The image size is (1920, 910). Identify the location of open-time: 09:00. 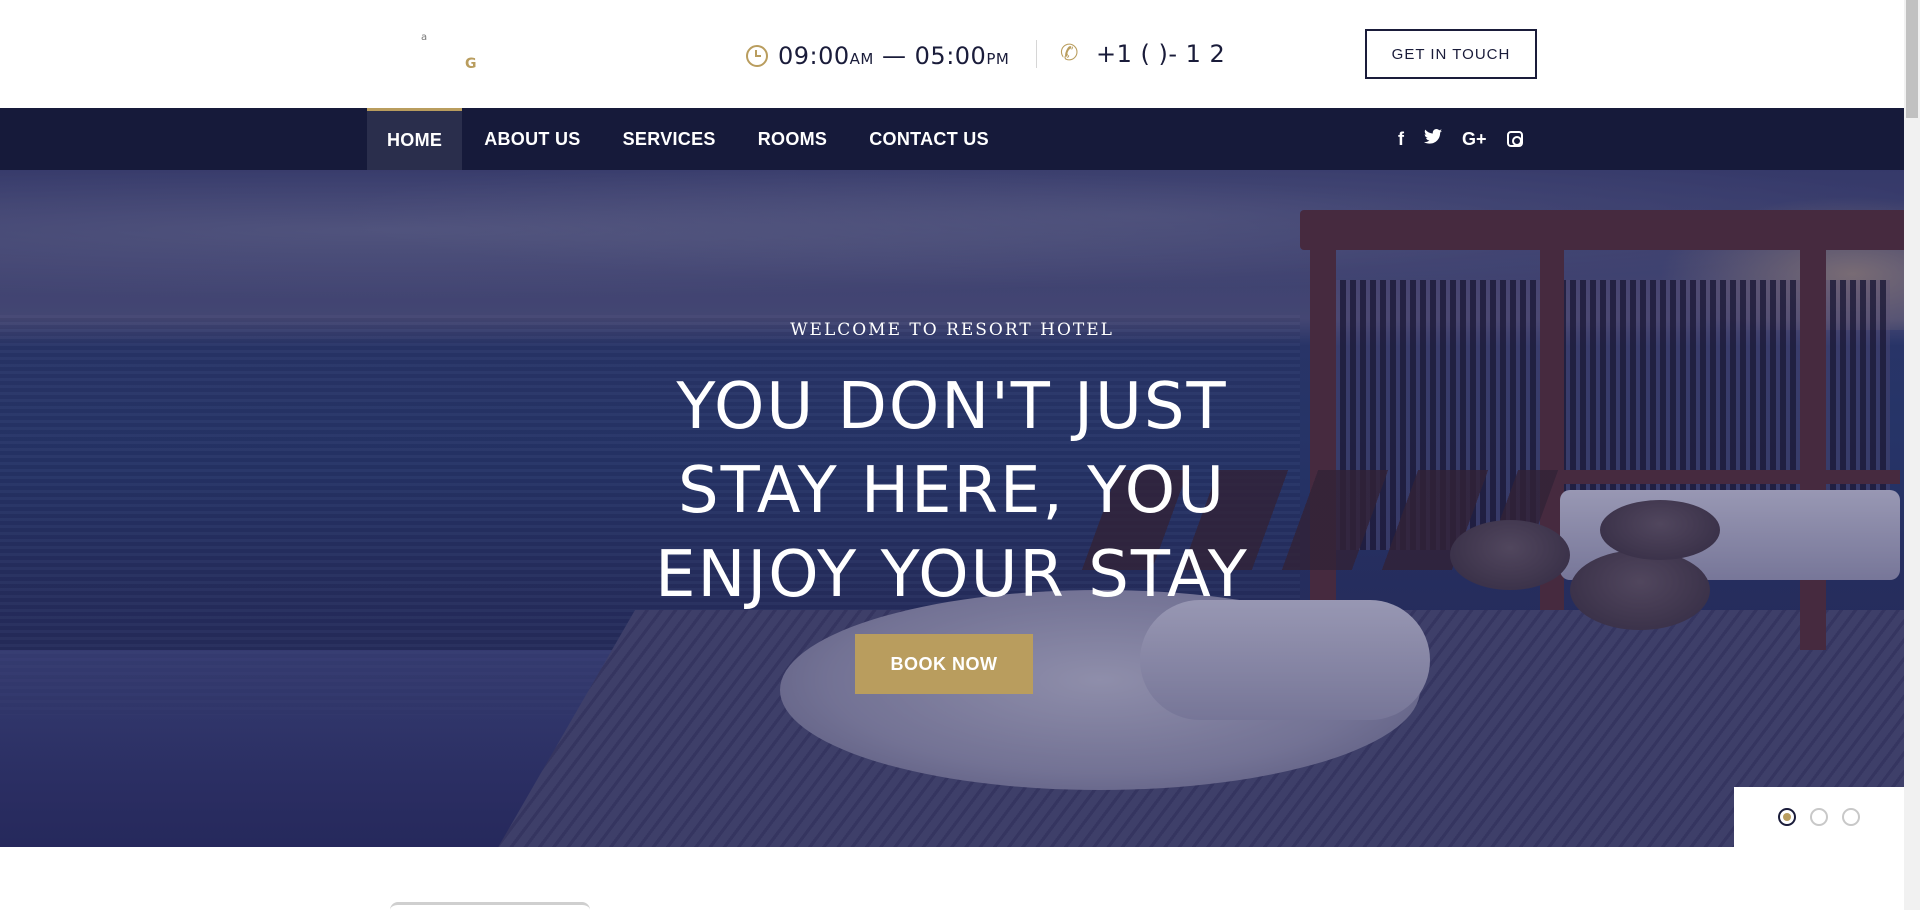
(814, 56).